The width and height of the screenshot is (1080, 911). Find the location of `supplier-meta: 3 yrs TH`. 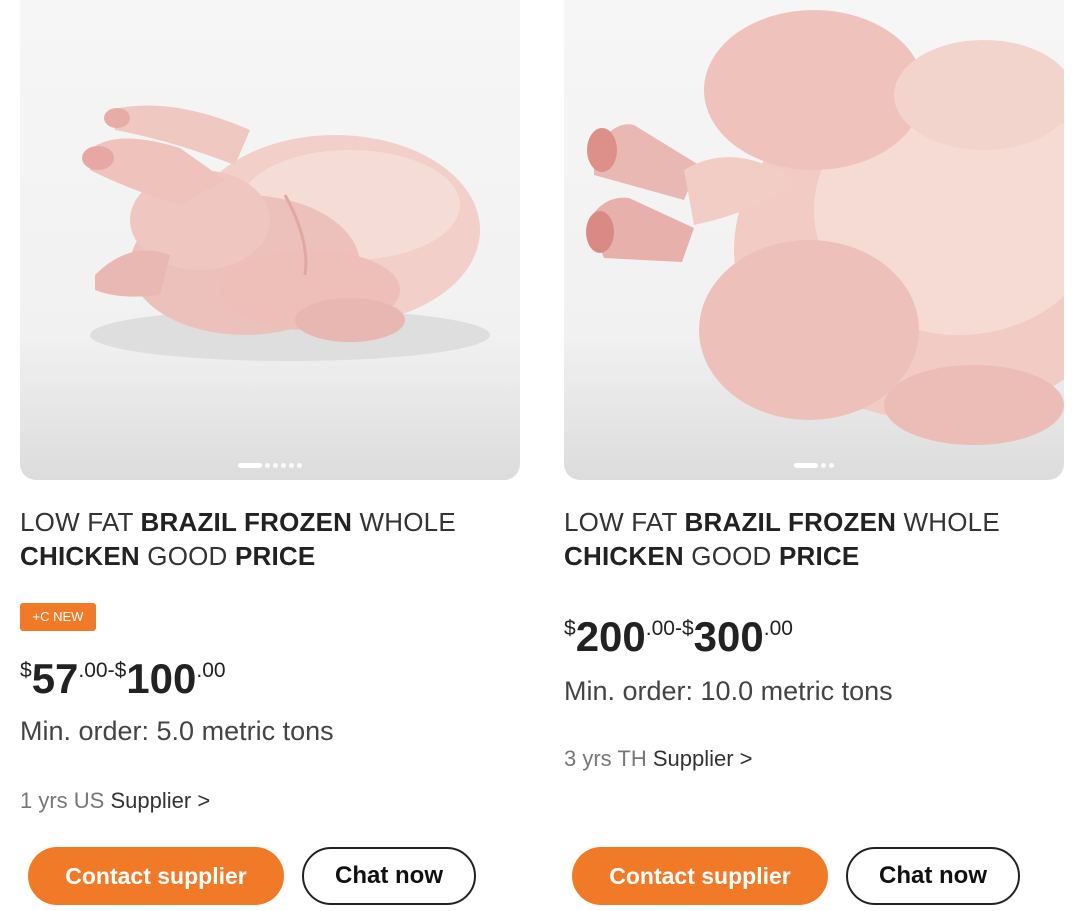

supplier-meta: 3 yrs TH is located at coordinates (605, 758).